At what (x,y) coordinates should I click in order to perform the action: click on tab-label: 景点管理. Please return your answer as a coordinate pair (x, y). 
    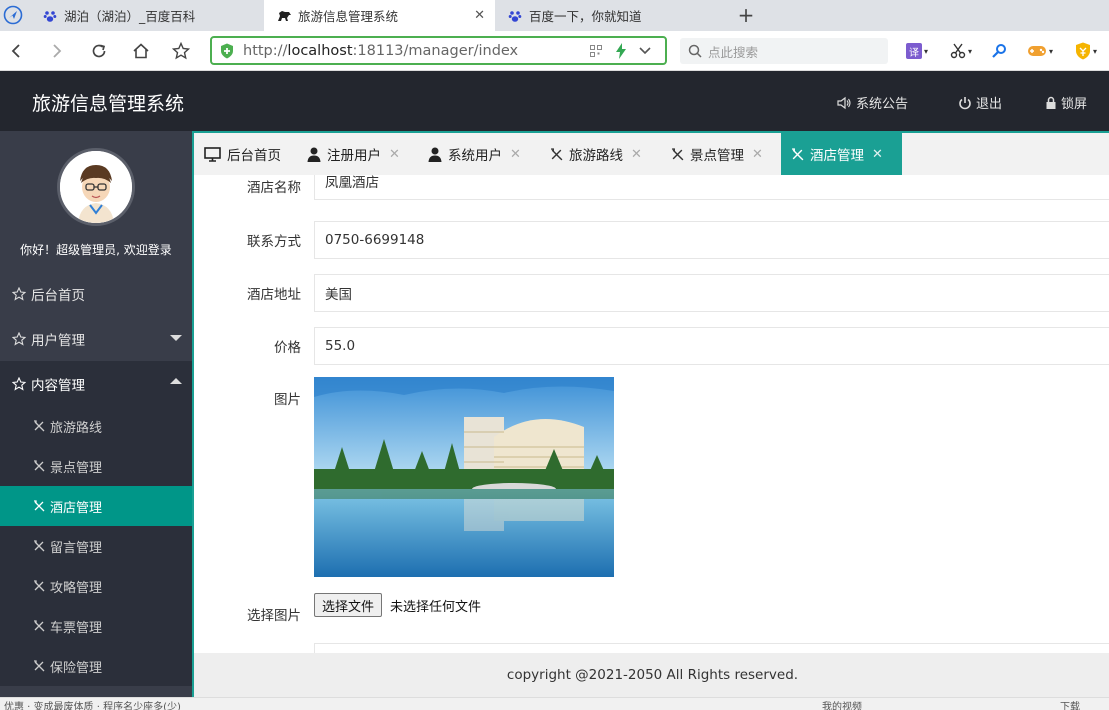
    Looking at the image, I should click on (717, 156).